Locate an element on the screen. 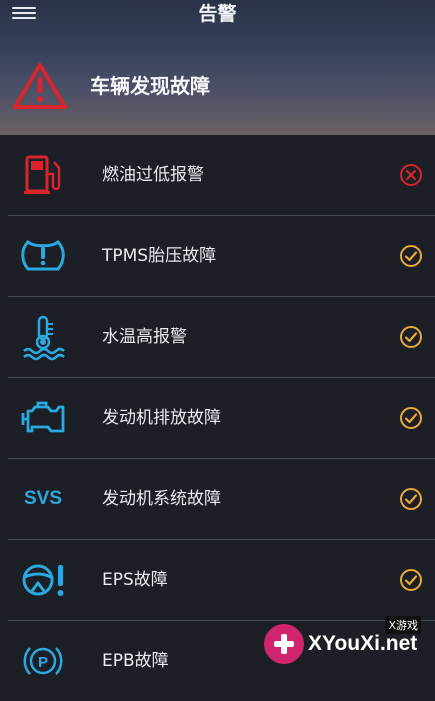 The height and width of the screenshot is (701, 435). list-item: EPS故障 is located at coordinates (221, 579).